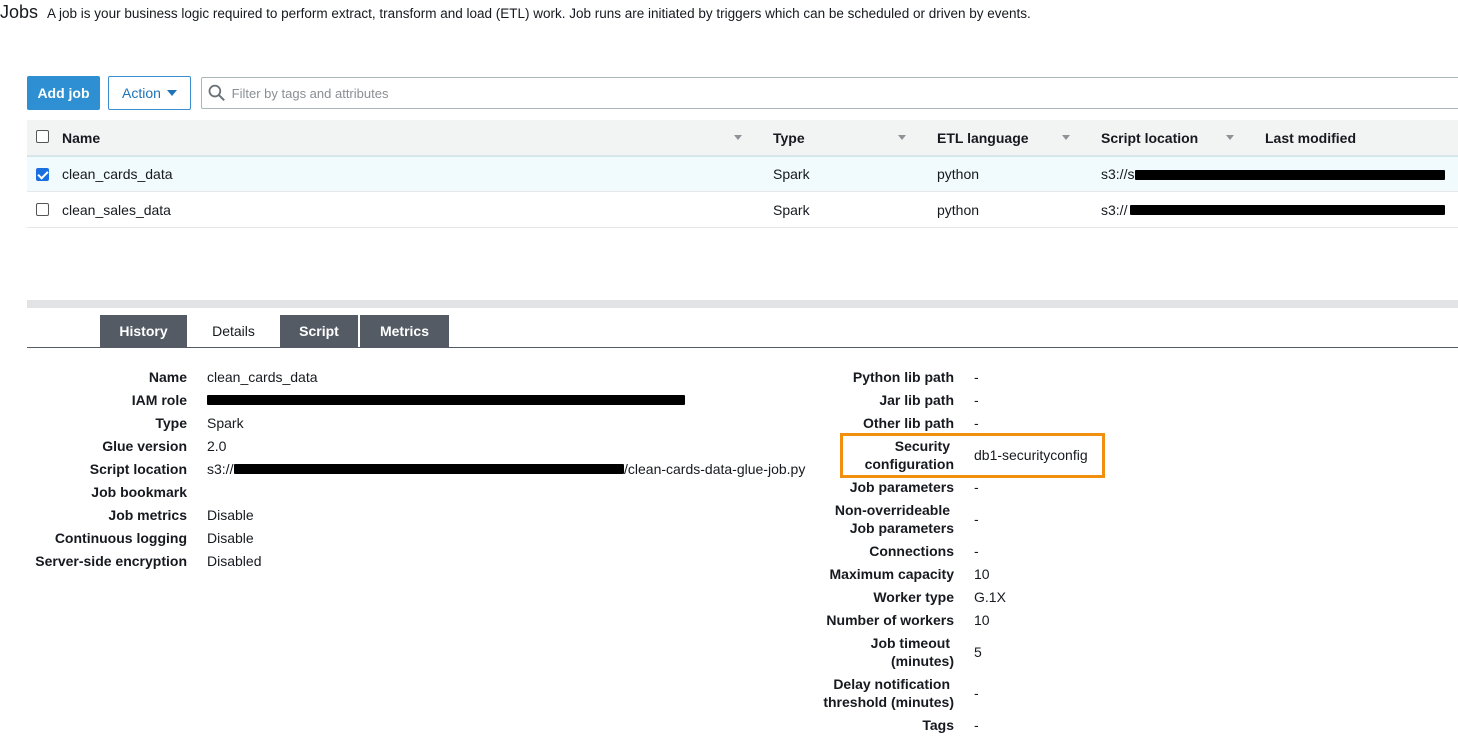 The image size is (1458, 741). Describe the element at coordinates (742, 347) in the screenshot. I see `tabs-underline` at that location.